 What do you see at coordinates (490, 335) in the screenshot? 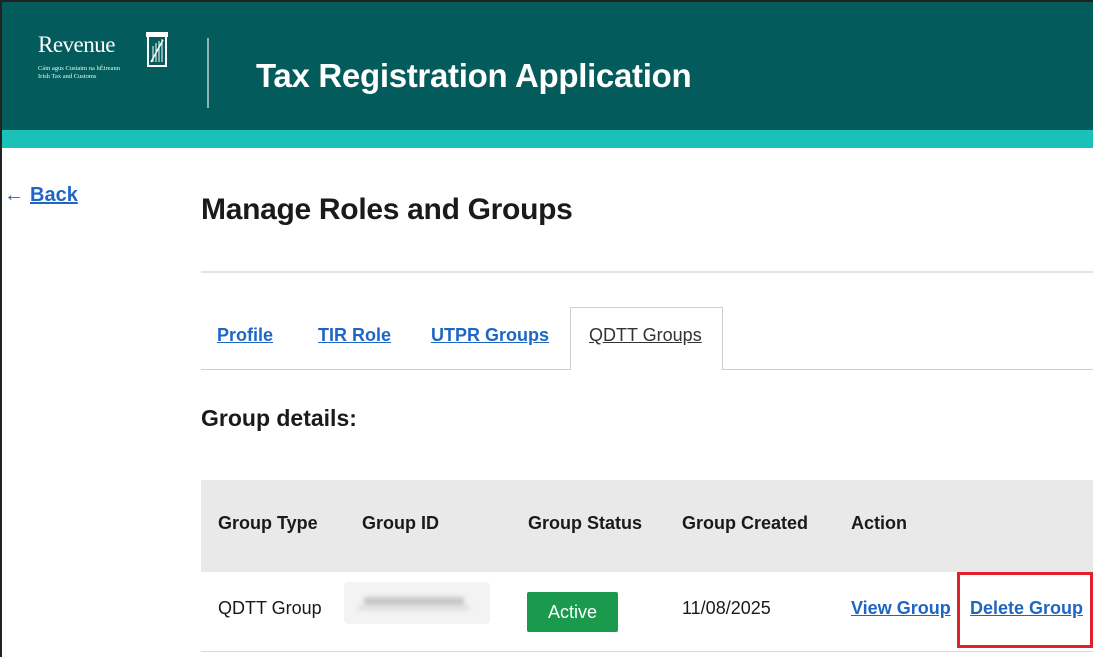
I see `tab-utpr-groups: UTPR Groups` at bounding box center [490, 335].